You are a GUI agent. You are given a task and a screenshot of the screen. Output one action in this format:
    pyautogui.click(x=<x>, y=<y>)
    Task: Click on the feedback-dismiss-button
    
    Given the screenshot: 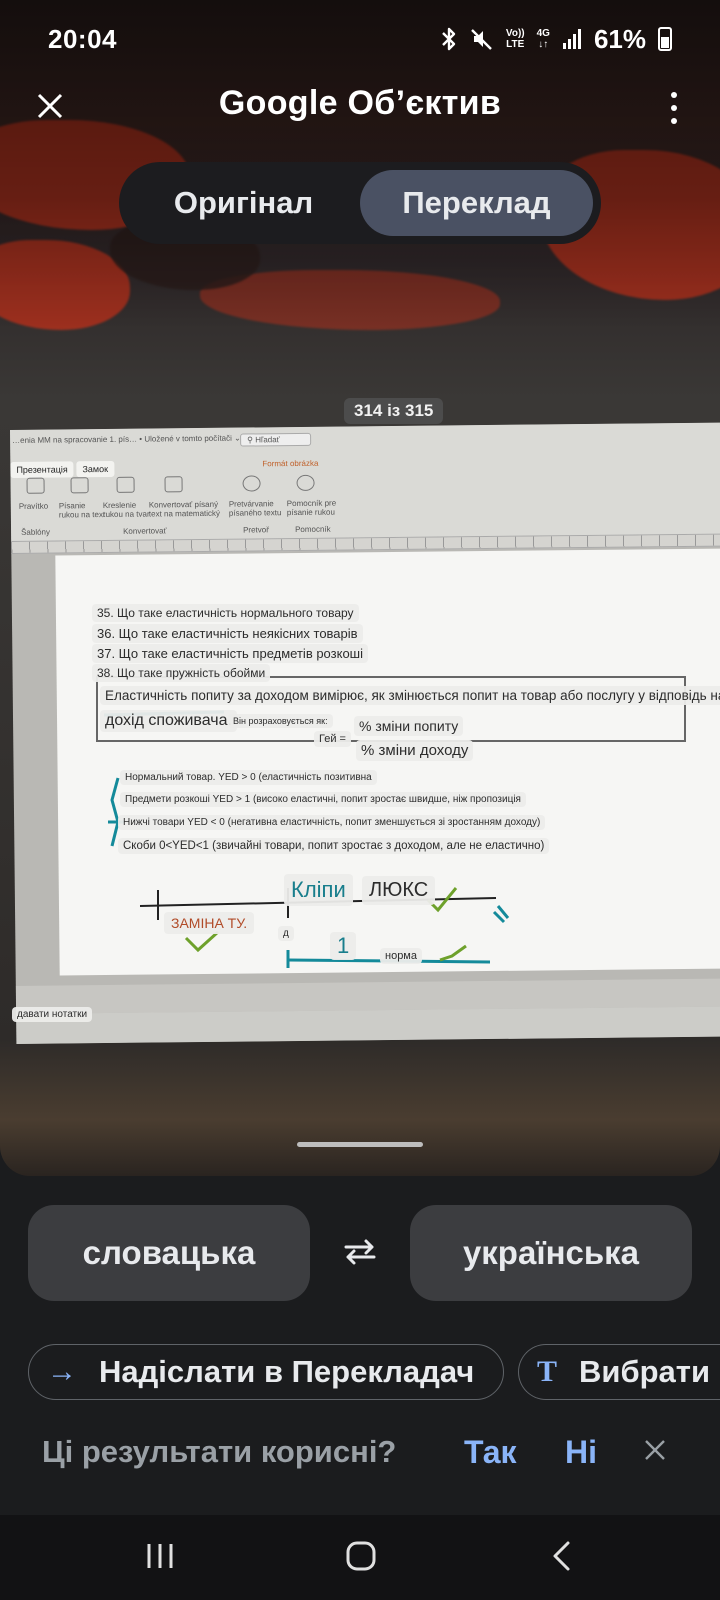 What is the action you would take?
    pyautogui.click(x=655, y=1450)
    